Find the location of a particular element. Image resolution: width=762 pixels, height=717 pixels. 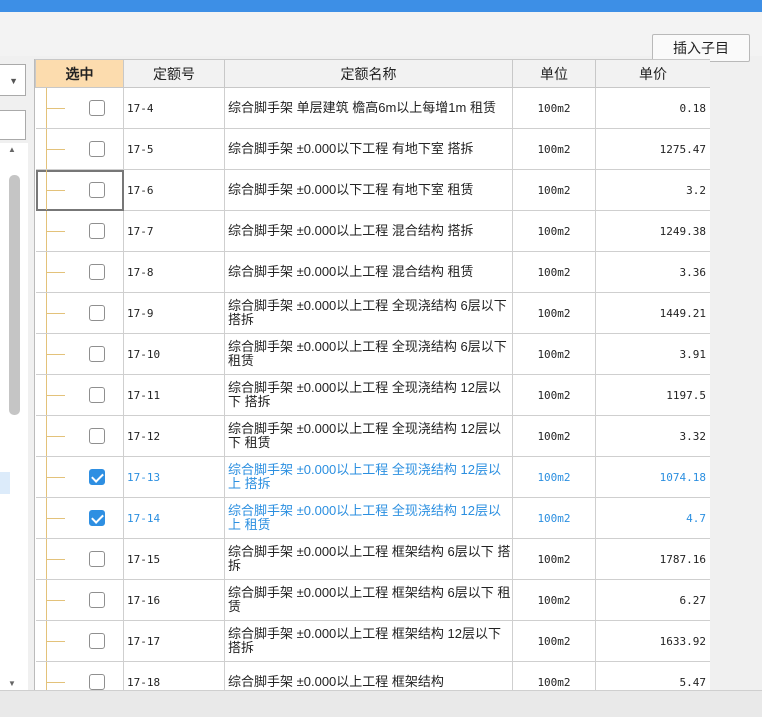

code-cell: 17-12 is located at coordinates (174, 436).